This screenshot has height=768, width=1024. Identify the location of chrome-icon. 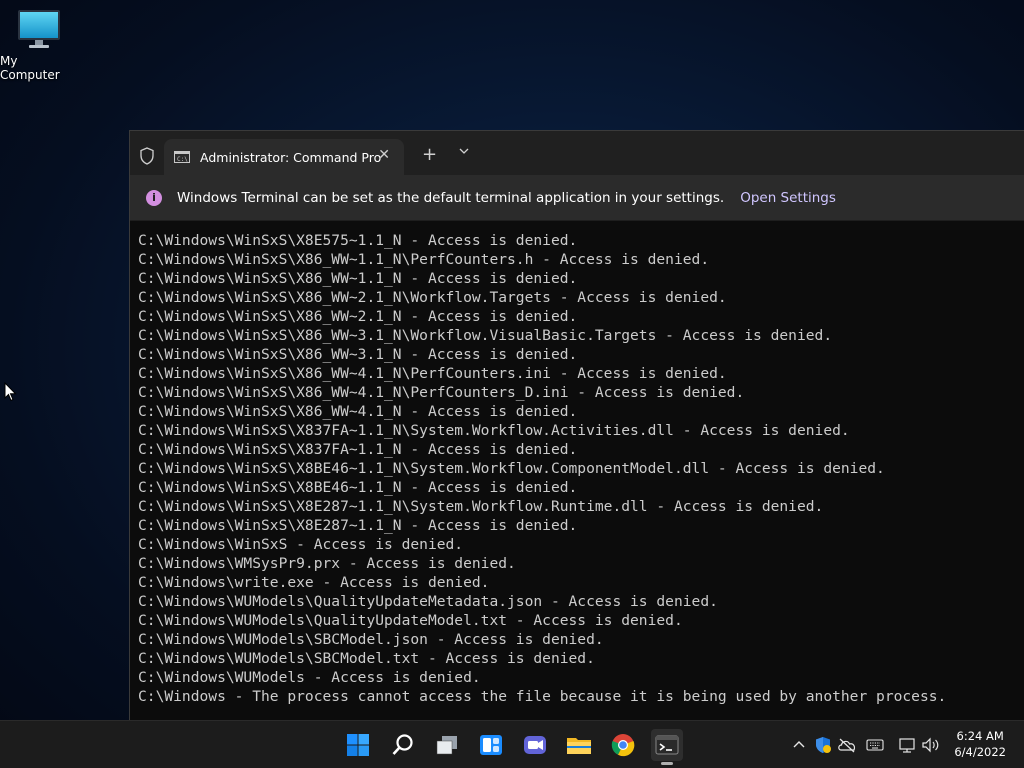
(623, 745).